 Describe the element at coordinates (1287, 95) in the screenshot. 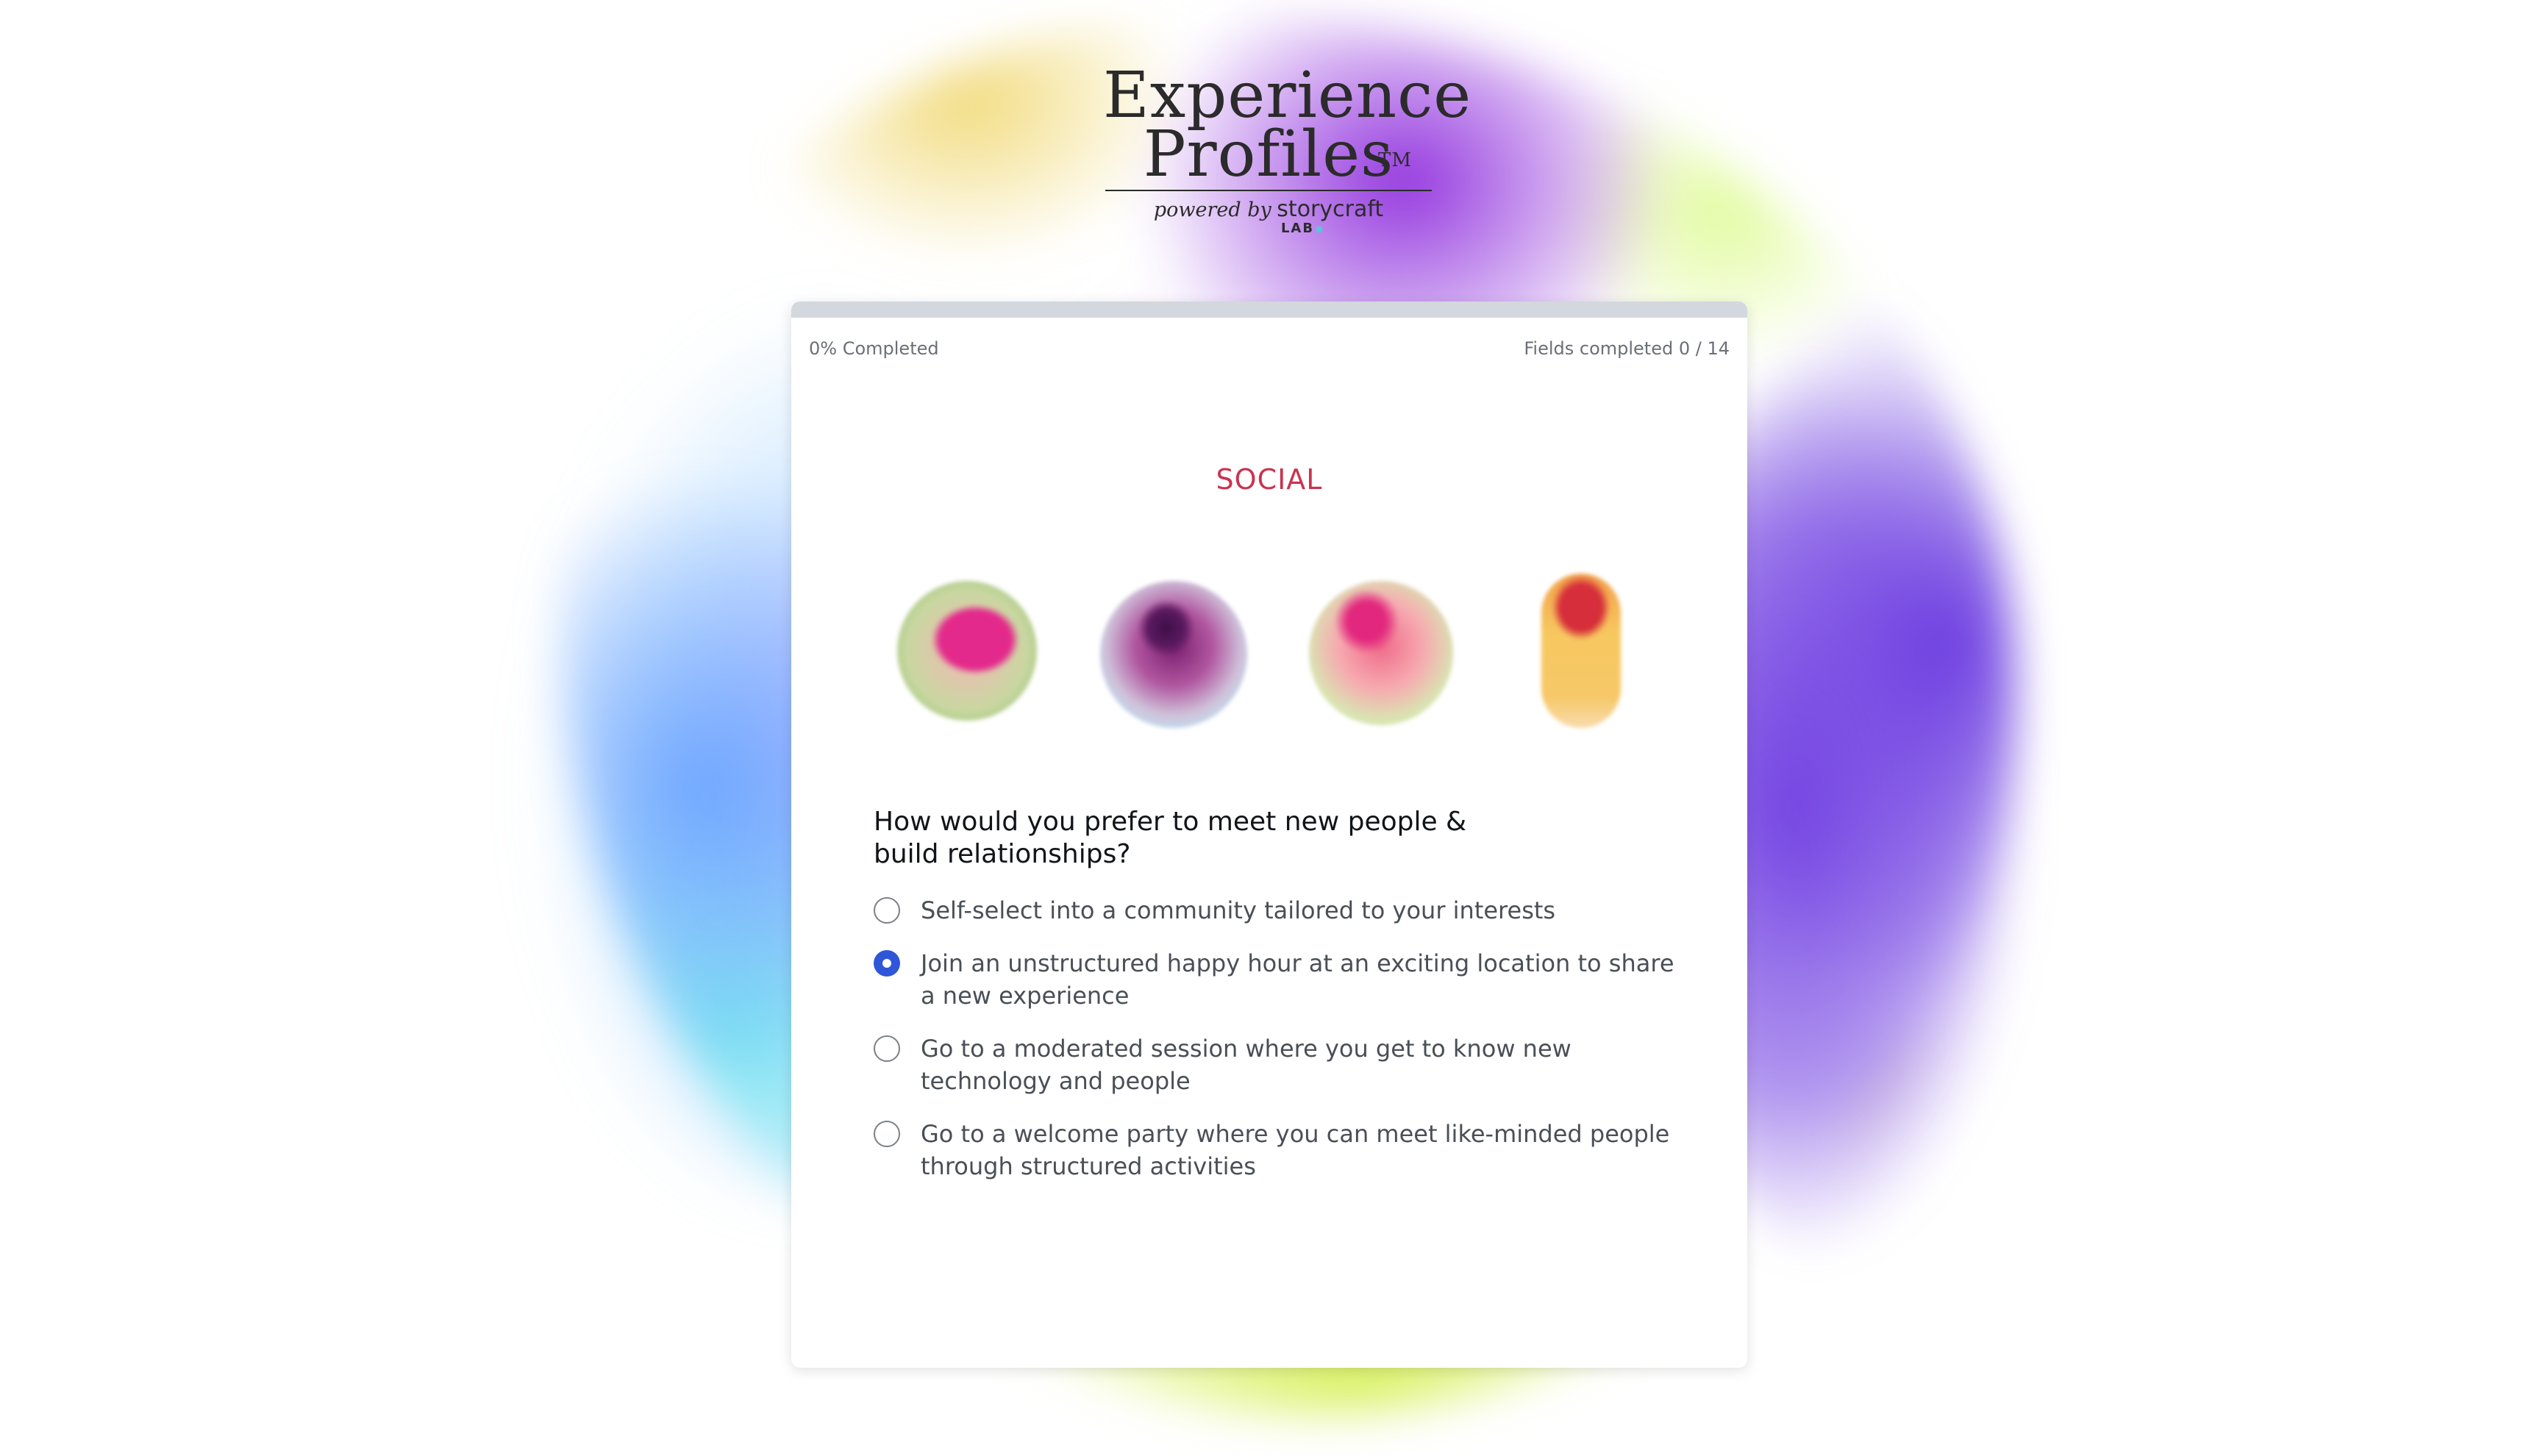

I see `logo-title-line1: Experience` at that location.